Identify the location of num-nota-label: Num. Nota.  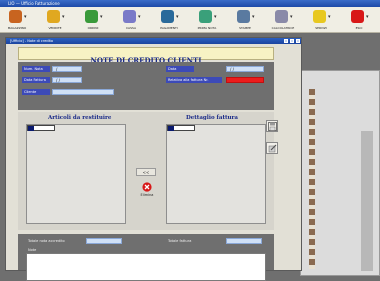
(36, 69).